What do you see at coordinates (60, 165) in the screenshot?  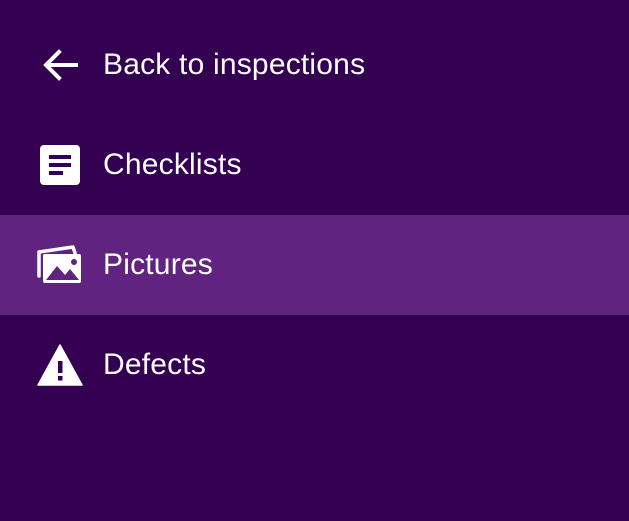 I see `document-icon` at bounding box center [60, 165].